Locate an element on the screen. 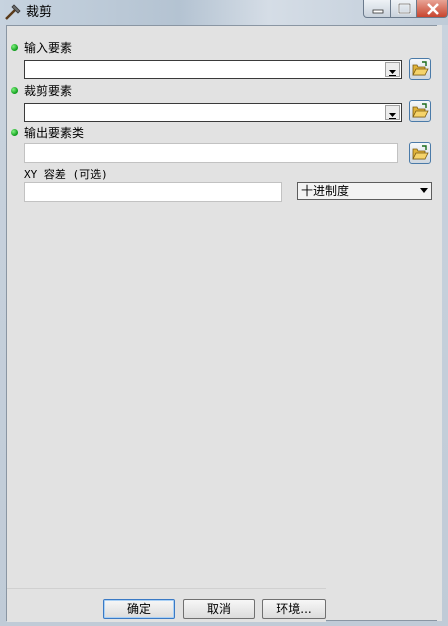  close-button is located at coordinates (432, 9).